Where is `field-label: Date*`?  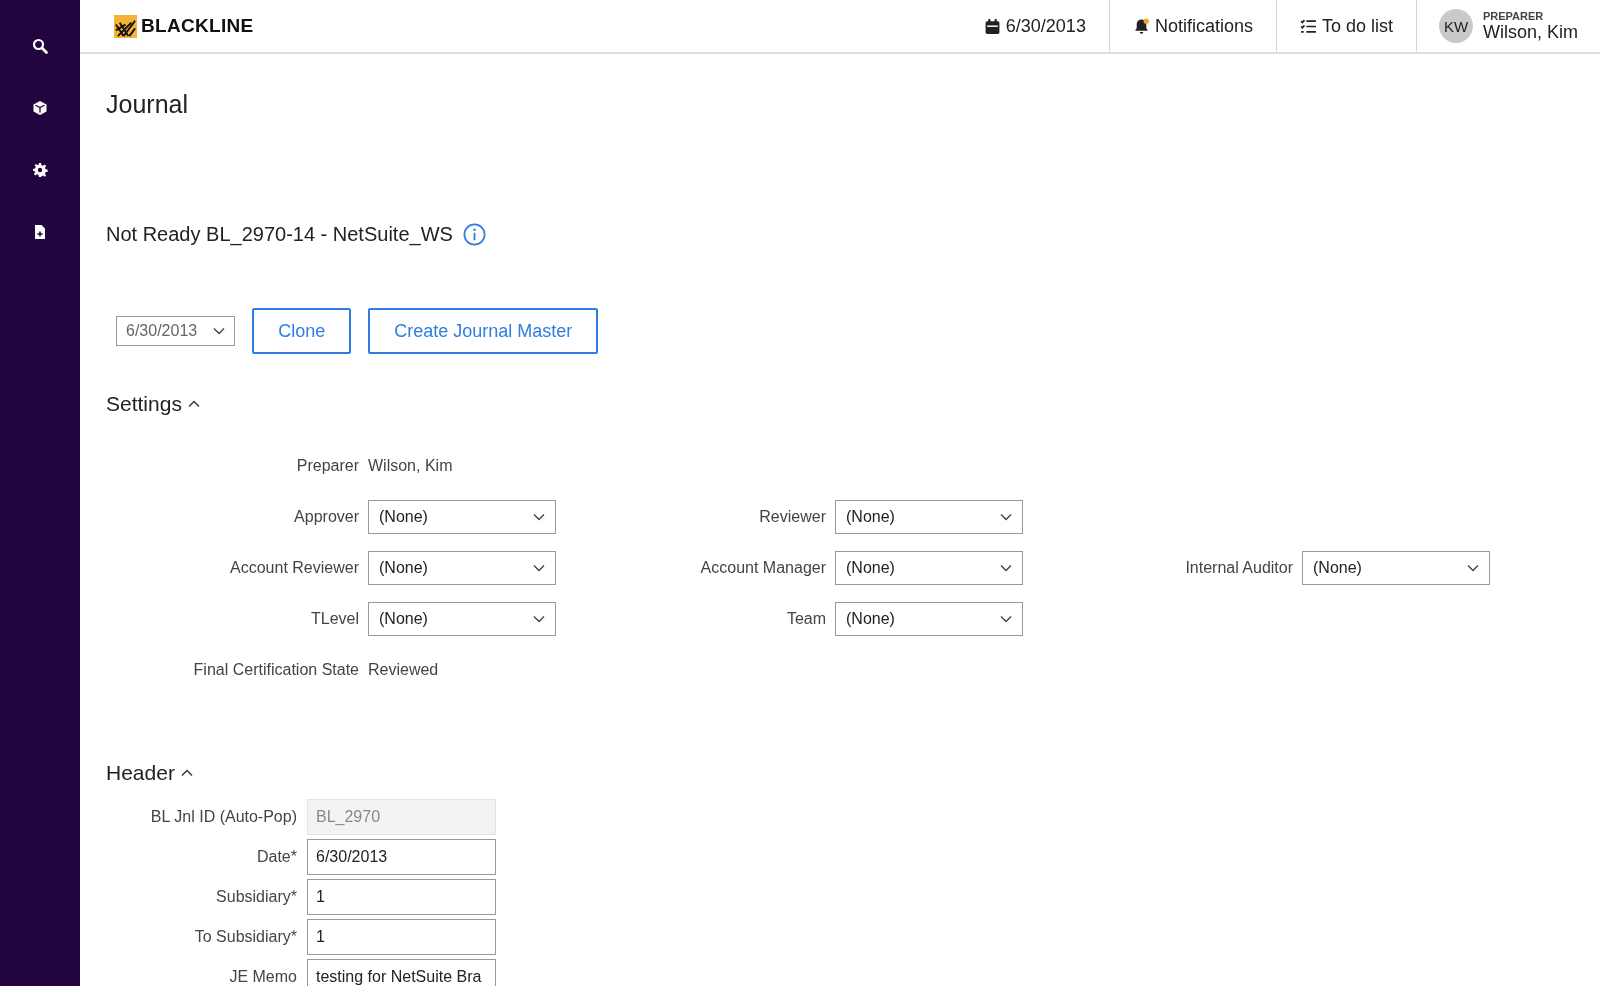 field-label: Date* is located at coordinates (276, 857).